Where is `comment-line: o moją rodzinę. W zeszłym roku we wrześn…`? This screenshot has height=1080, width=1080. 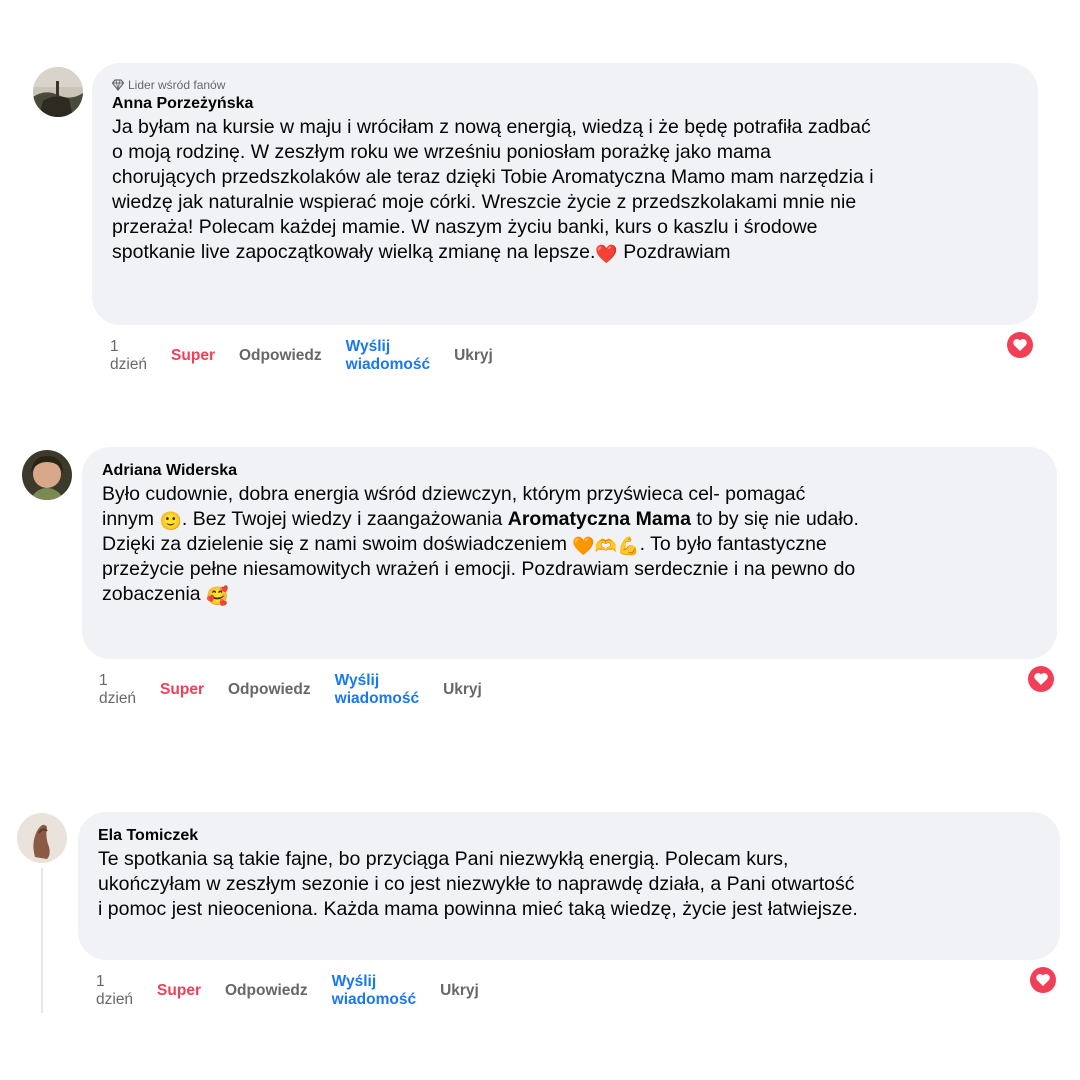
comment-line: o moją rodzinę. W zeszłym roku we wrześn… is located at coordinates (441, 152).